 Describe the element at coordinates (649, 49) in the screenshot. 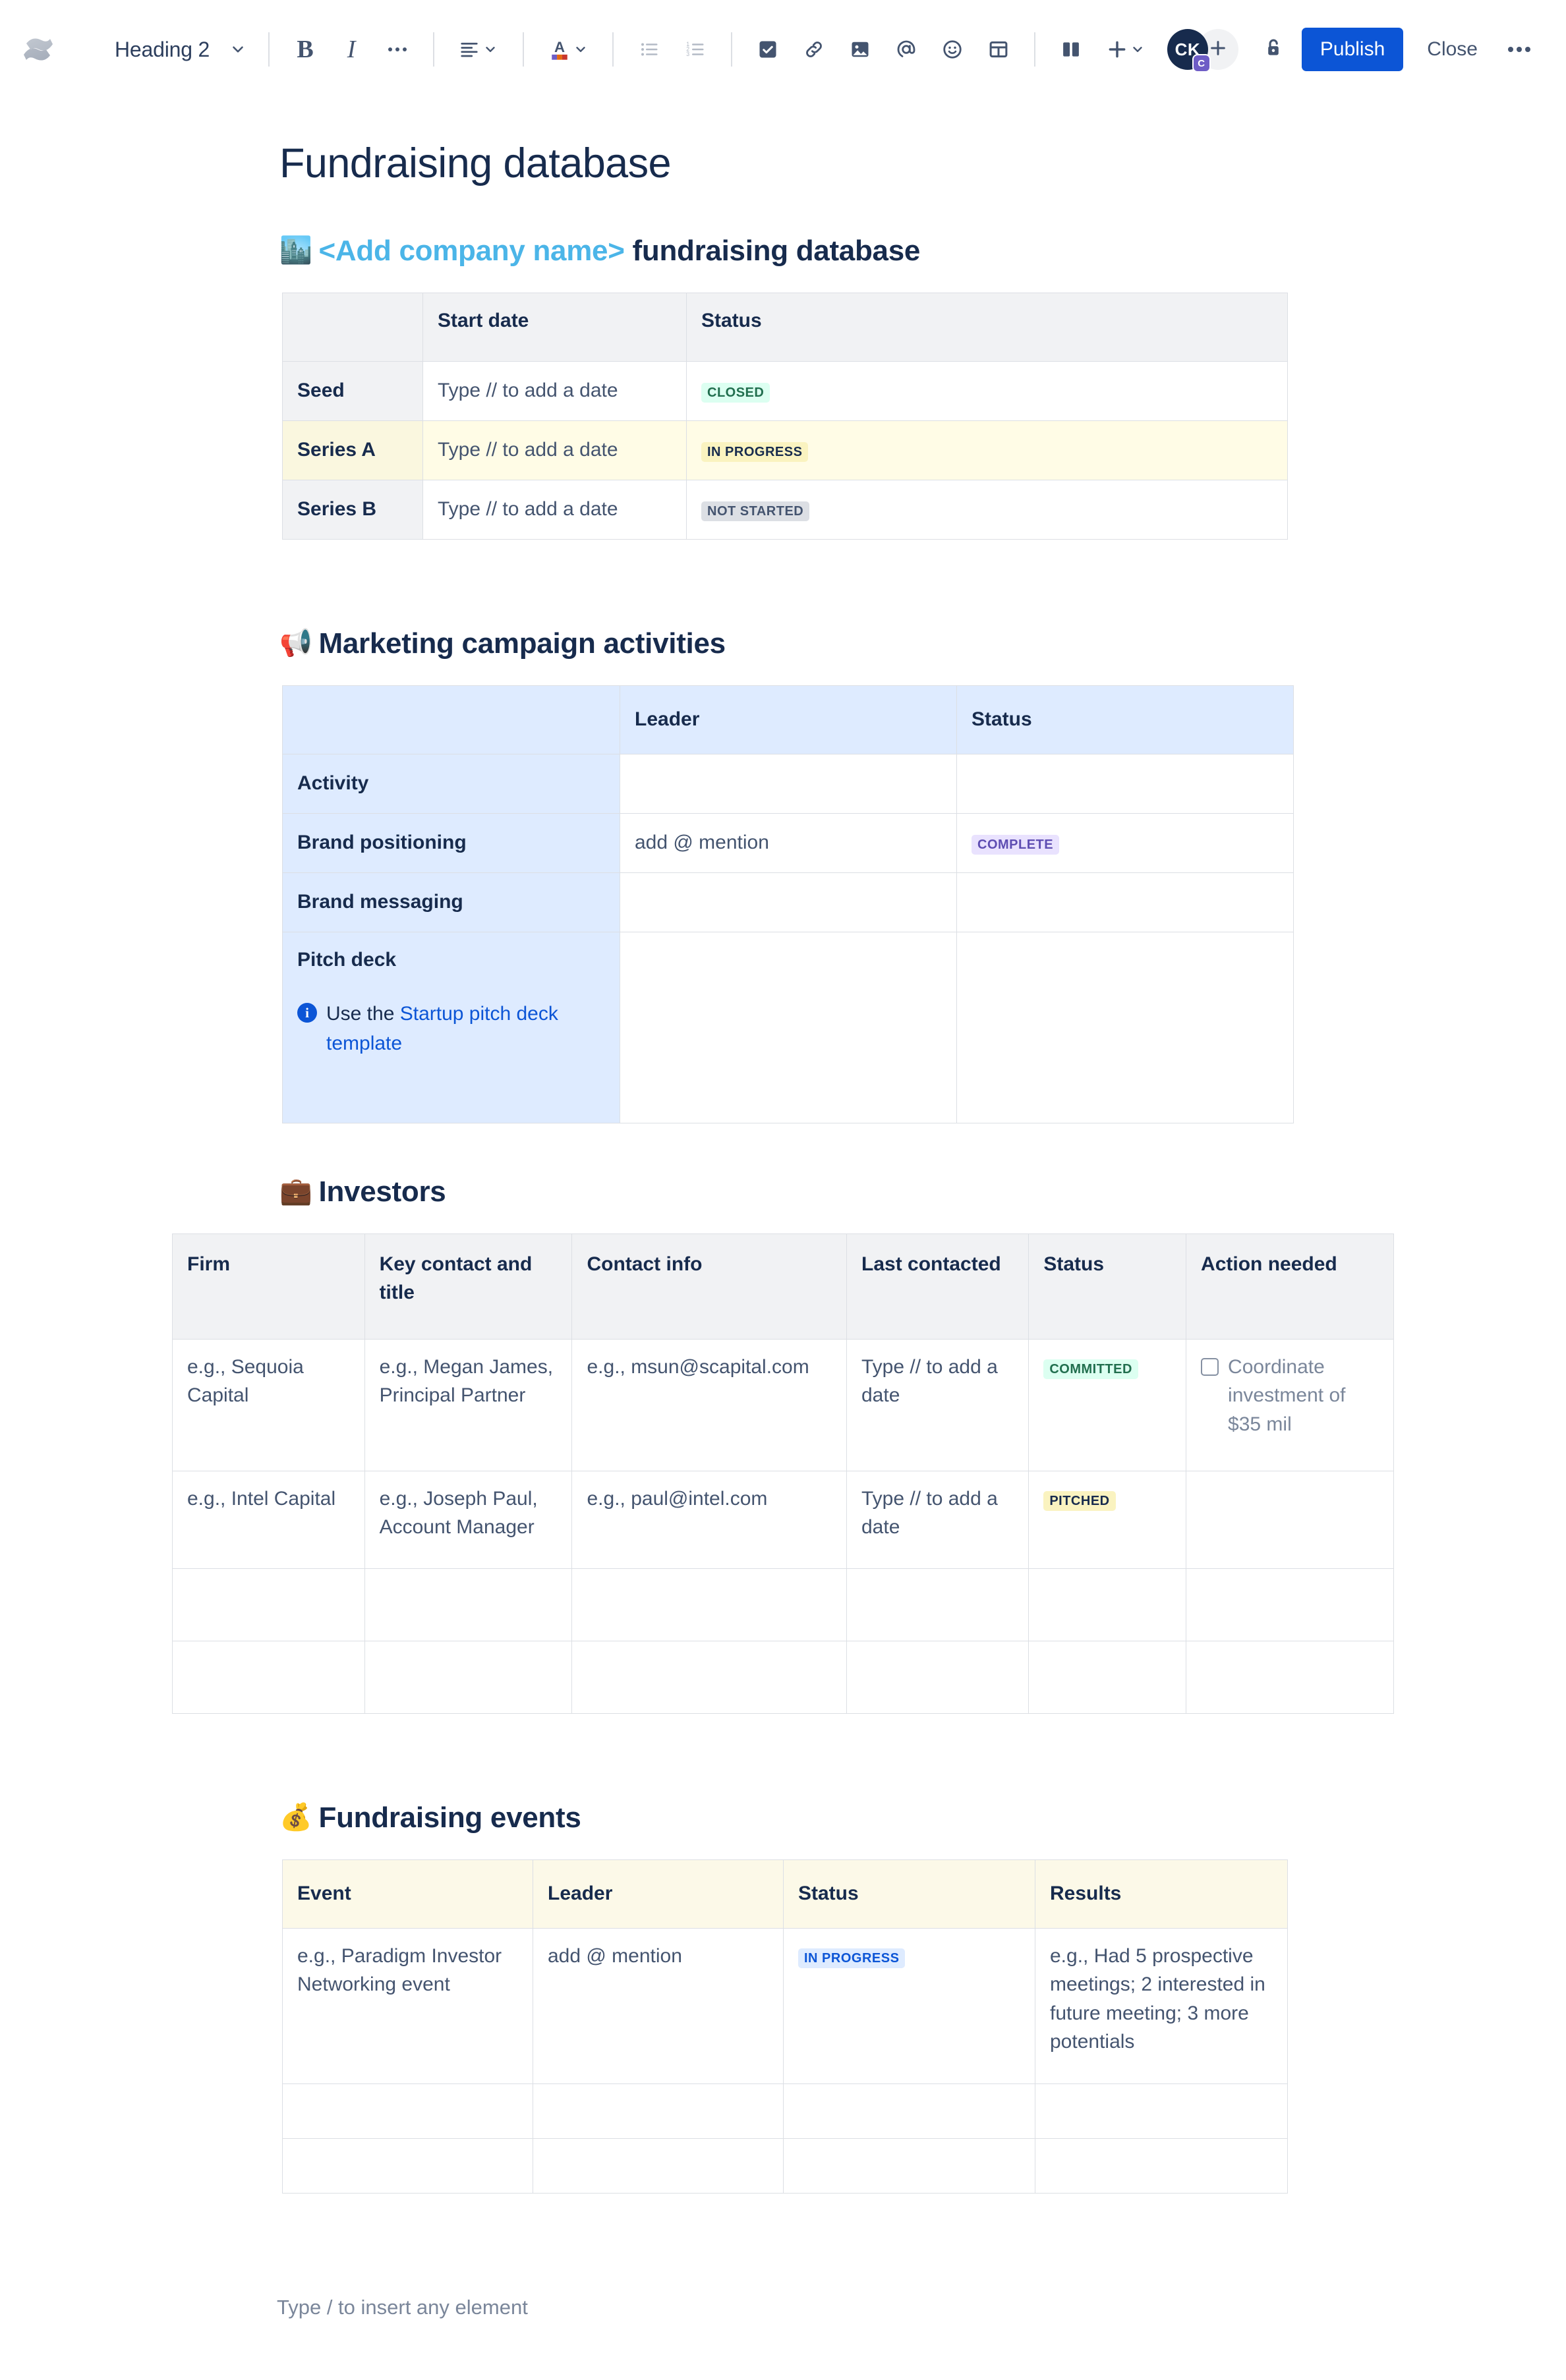

I see `bullet-list-button` at that location.